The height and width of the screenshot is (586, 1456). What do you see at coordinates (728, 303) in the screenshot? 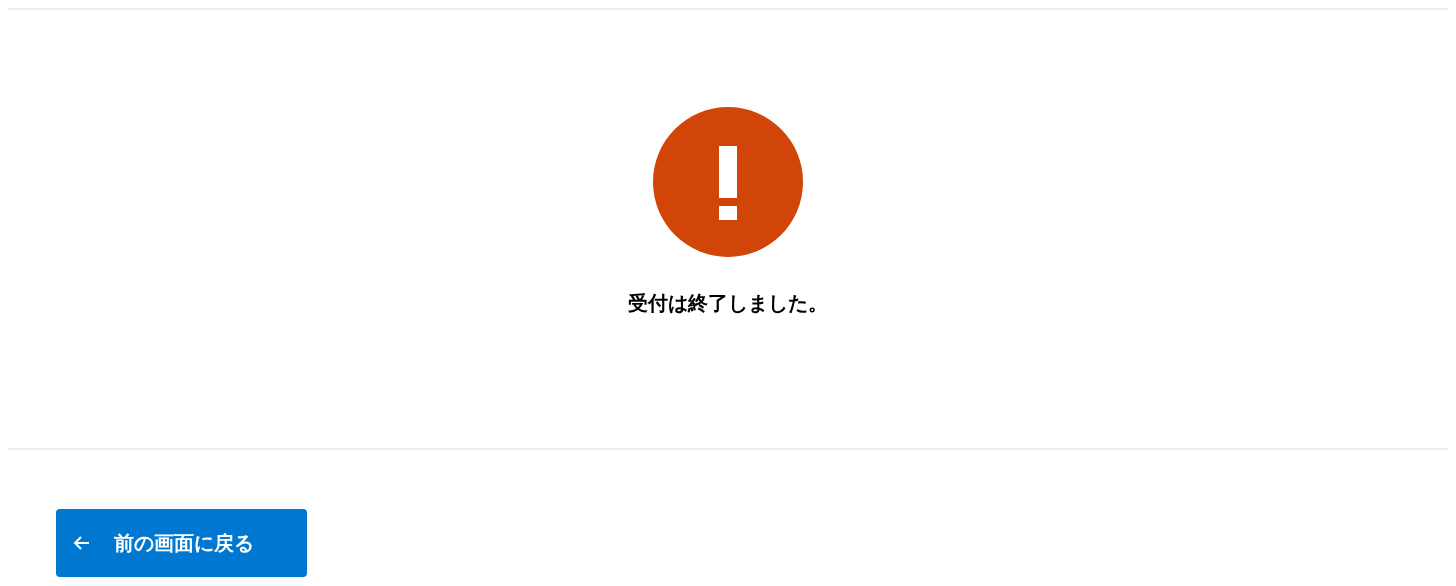
I see `status-message: 受付は終了しました。` at bounding box center [728, 303].